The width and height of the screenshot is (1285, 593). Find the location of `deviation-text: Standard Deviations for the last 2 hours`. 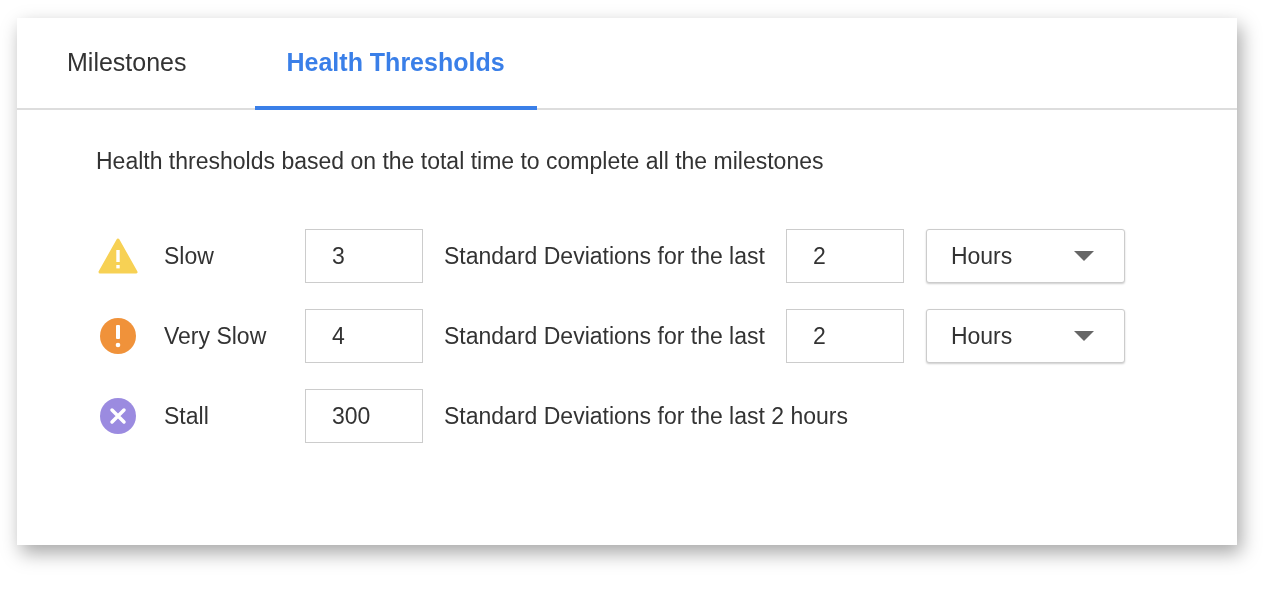

deviation-text: Standard Deviations for the last 2 hours is located at coordinates (646, 416).